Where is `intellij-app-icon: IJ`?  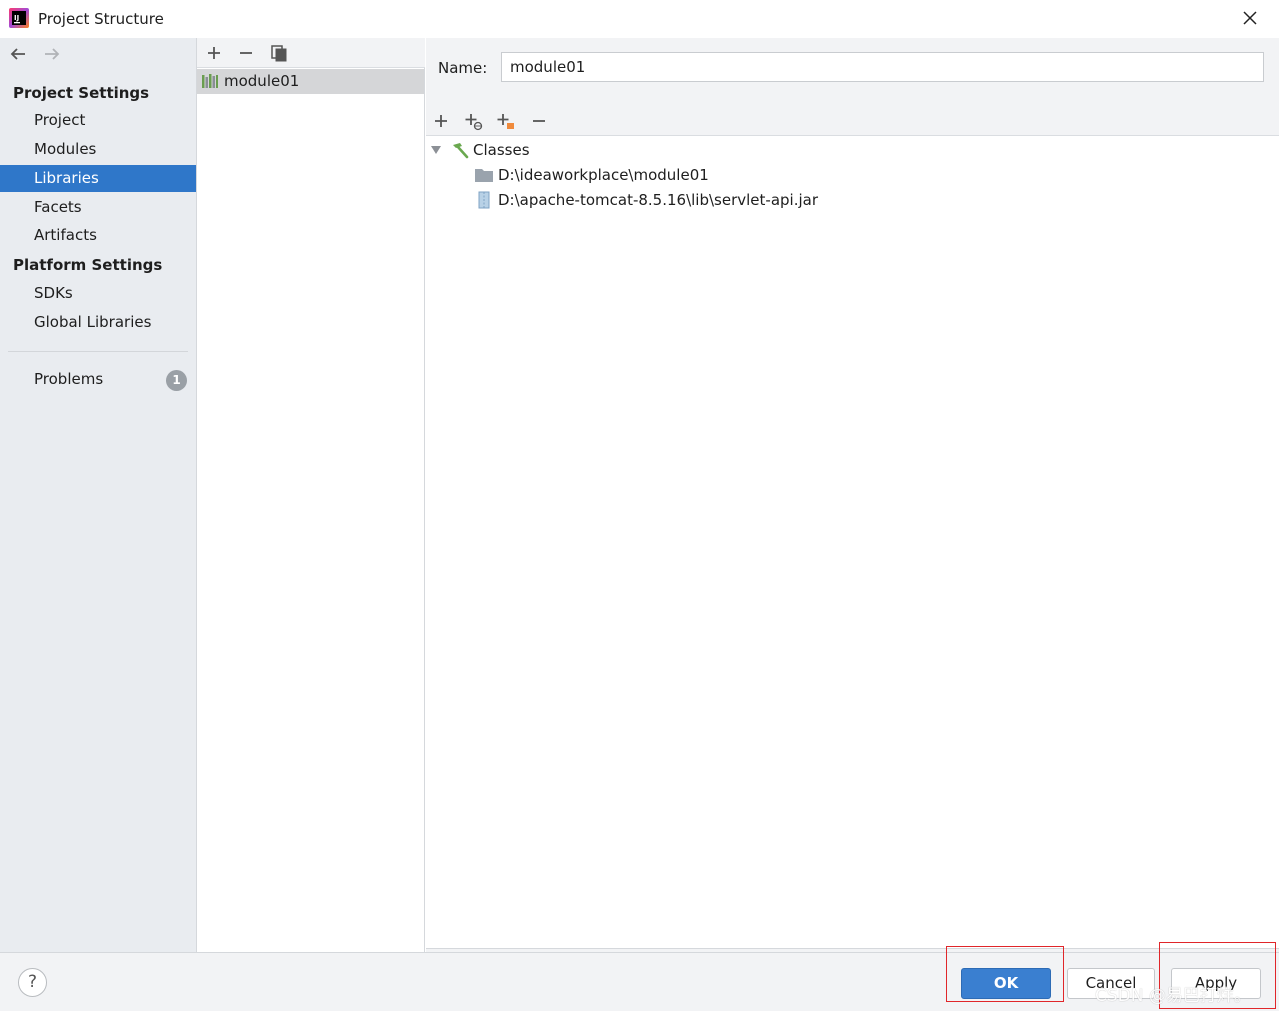
intellij-app-icon: IJ is located at coordinates (19, 18).